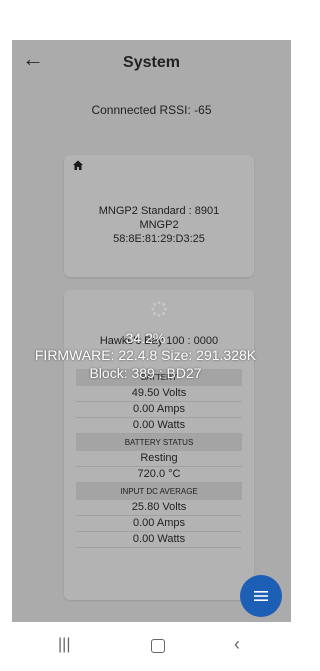  I want to click on firmware-info: FIRMWARE: 22.4.8 Size: 291.328K, so click(145, 355).